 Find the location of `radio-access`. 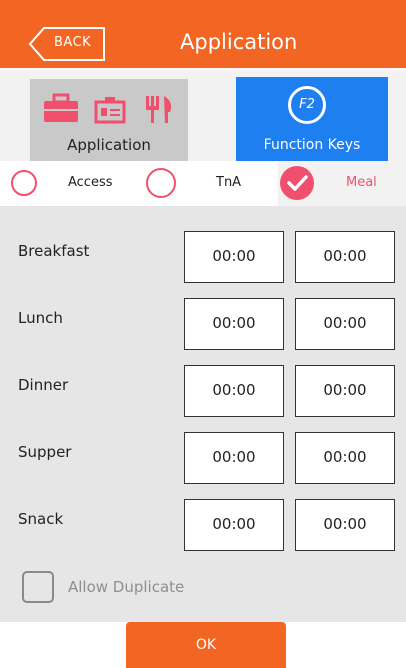

radio-access is located at coordinates (24, 183).